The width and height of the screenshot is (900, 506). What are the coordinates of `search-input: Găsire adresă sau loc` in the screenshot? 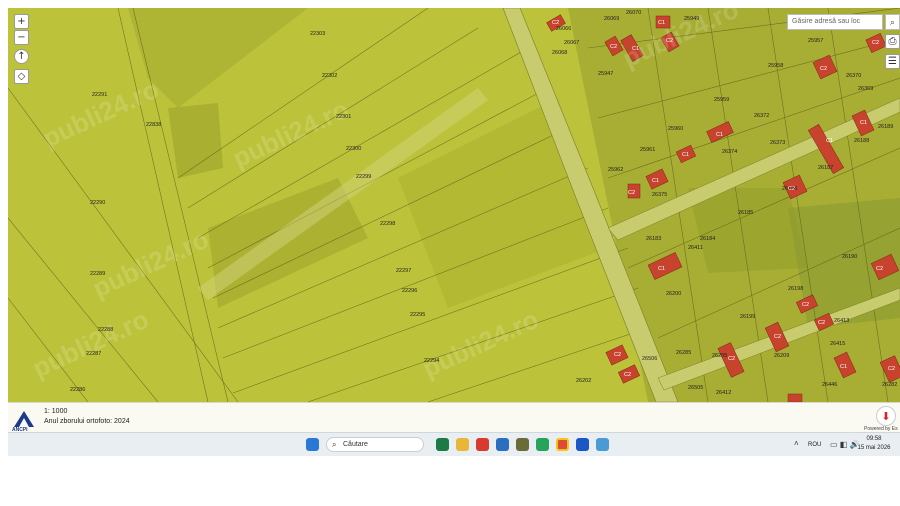 It's located at (835, 22).